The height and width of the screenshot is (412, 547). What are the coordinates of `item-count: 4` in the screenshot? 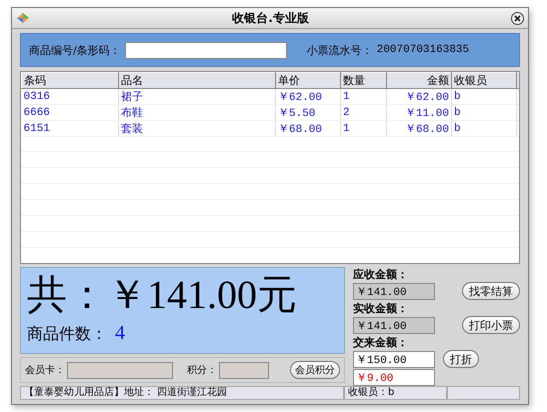 It's located at (120, 333).